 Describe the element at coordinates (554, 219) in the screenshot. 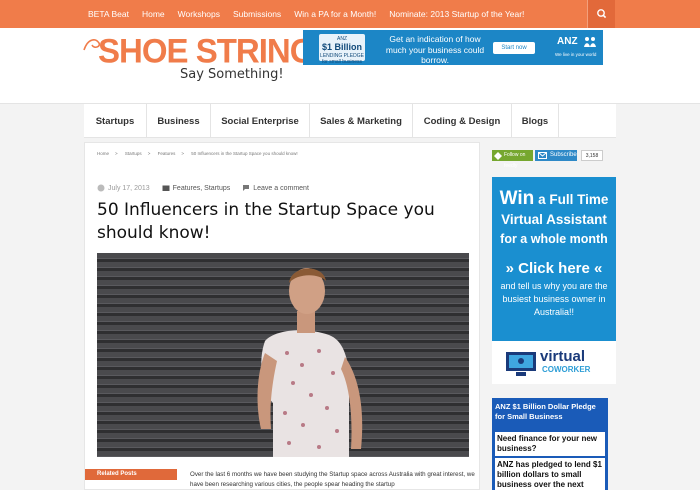

I see `ad-line-2: Virtual Assistant` at that location.